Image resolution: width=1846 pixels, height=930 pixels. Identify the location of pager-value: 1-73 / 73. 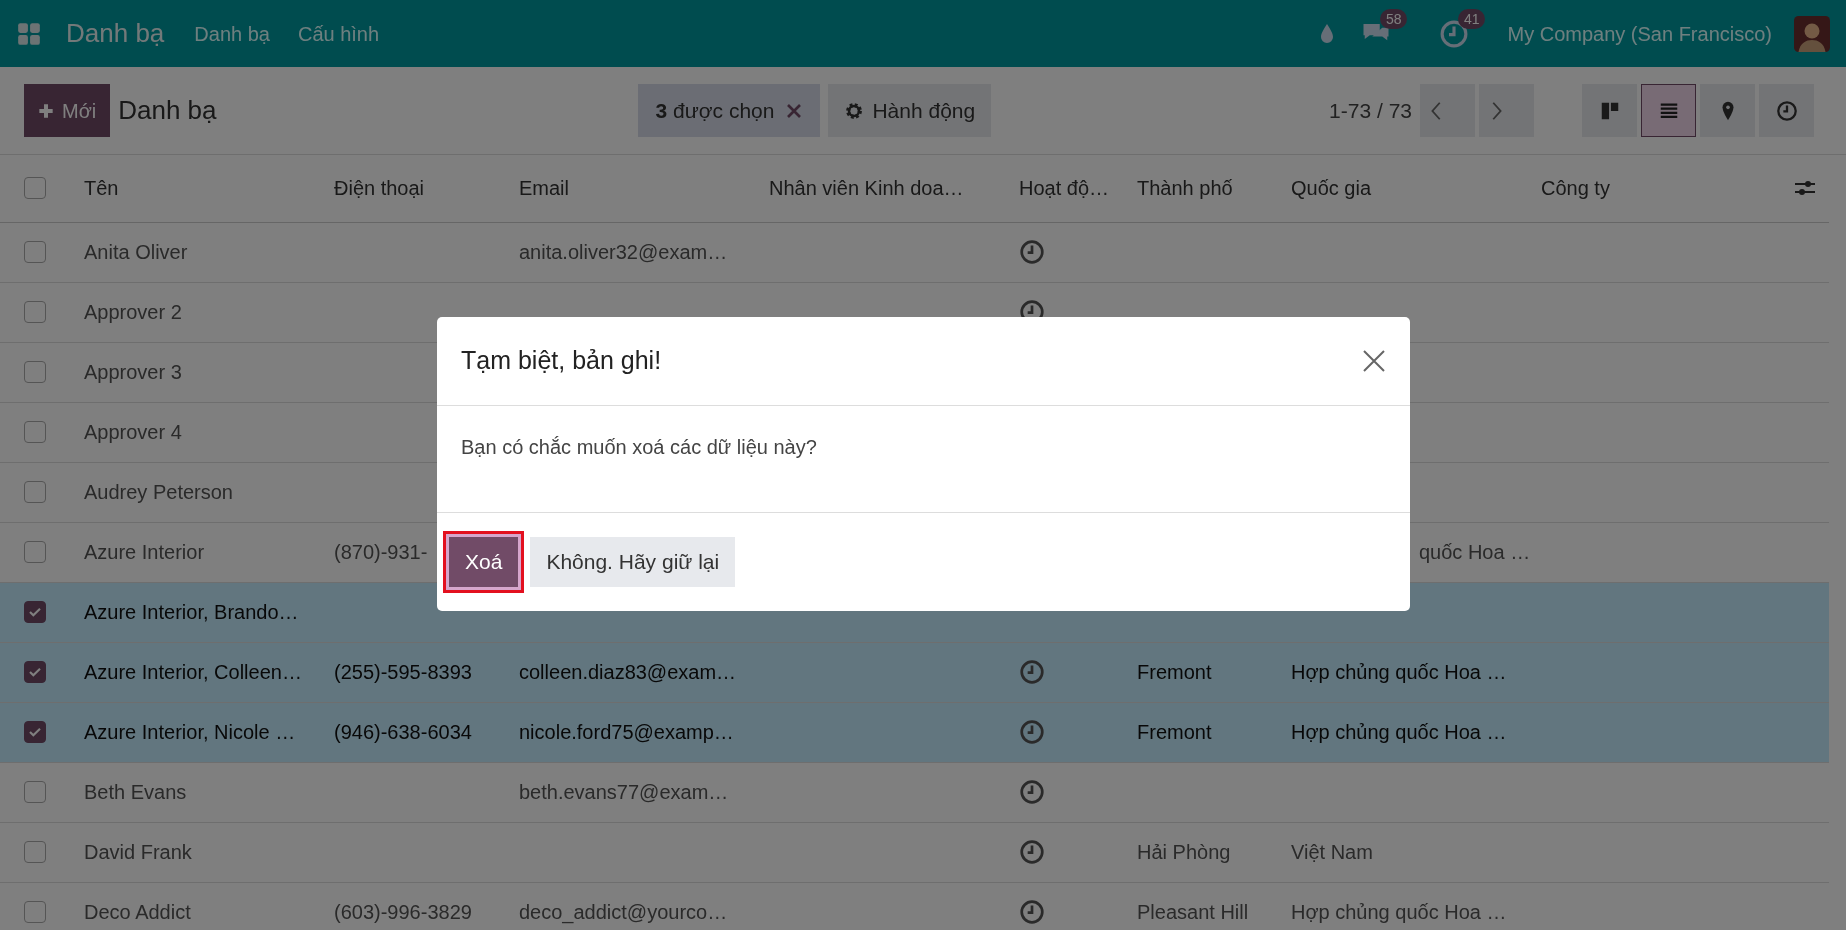
(1370, 110).